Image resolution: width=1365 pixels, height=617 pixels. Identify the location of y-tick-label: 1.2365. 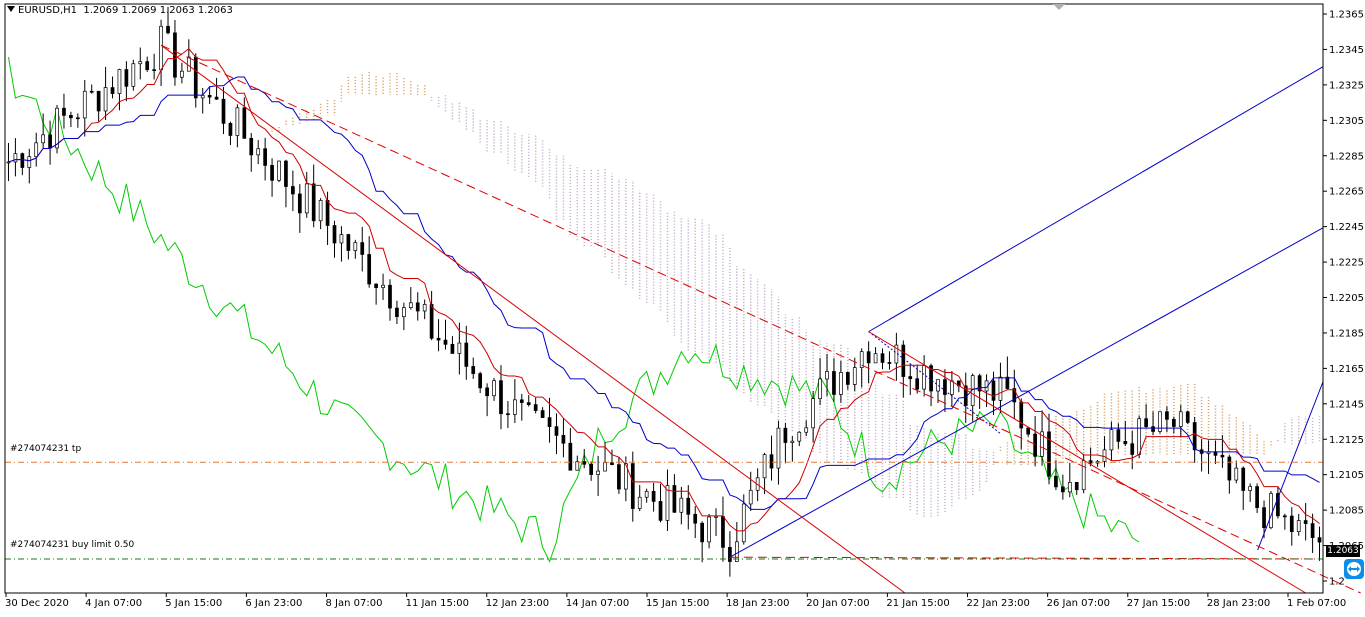
(1346, 15).